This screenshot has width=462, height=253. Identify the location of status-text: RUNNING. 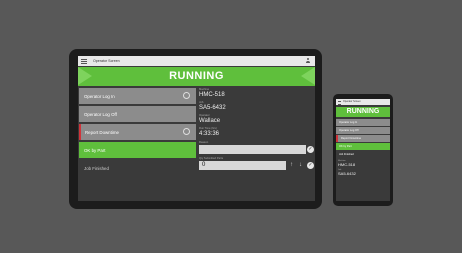
(196, 76).